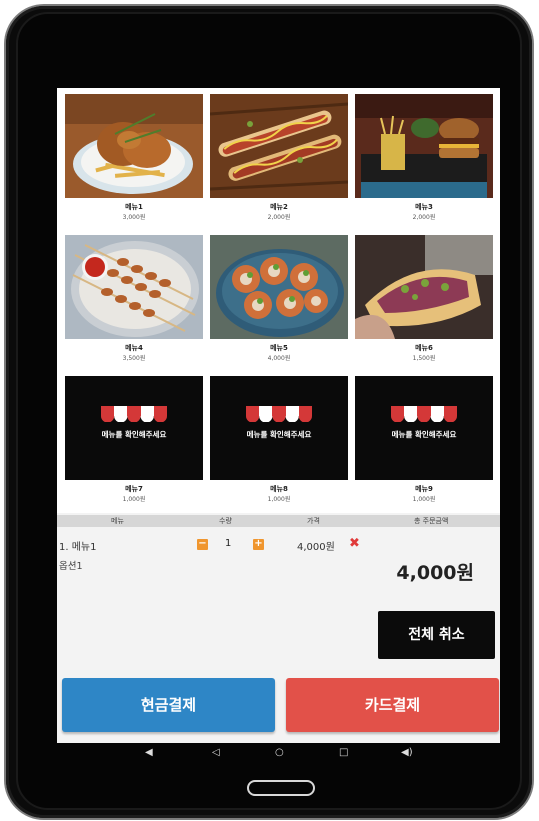 The width and height of the screenshot is (539, 821). I want to click on remove-item-icon: ✖, so click(354, 543).